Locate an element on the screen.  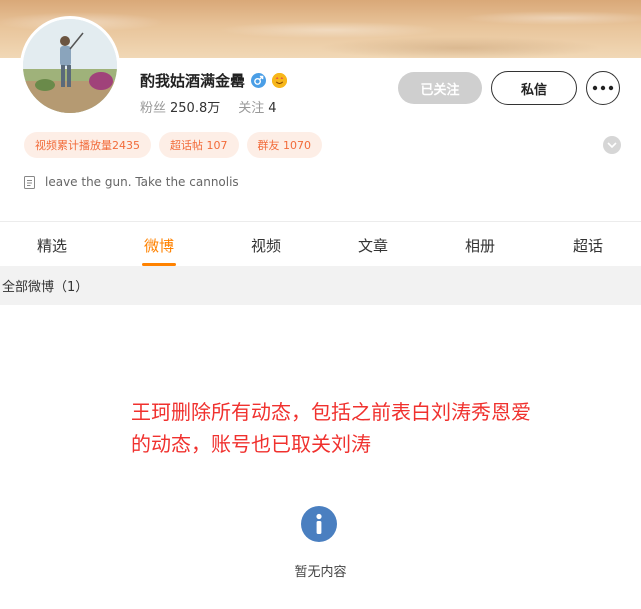
following-label: 关注 is located at coordinates (251, 108).